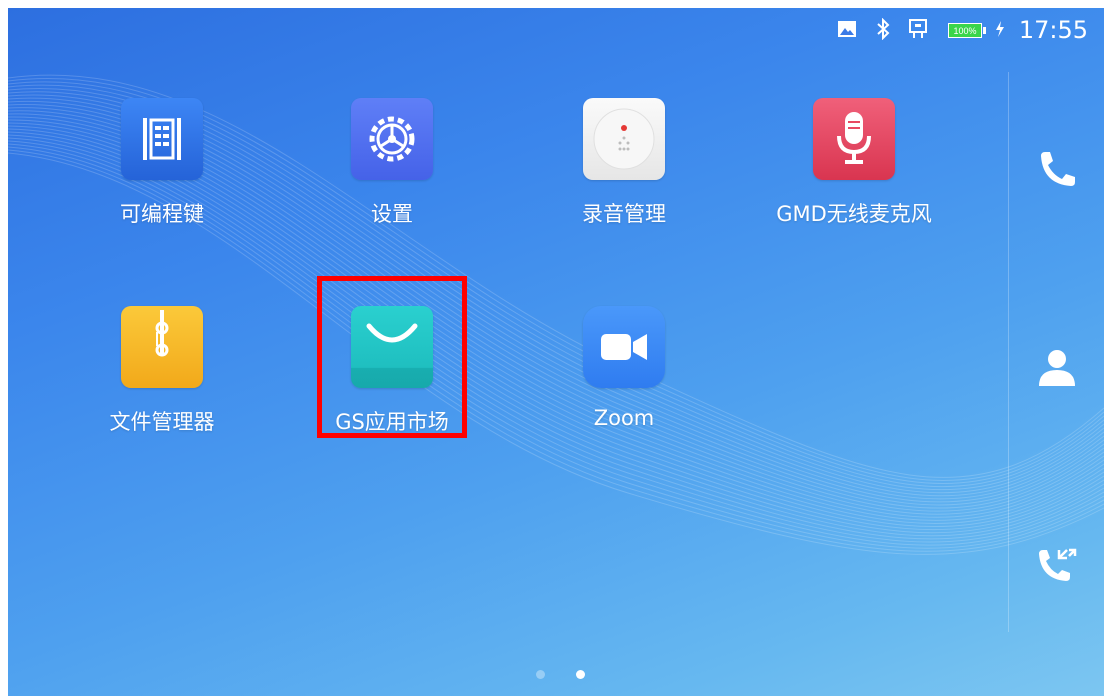  What do you see at coordinates (918, 29) in the screenshot?
I see `network-icon` at bounding box center [918, 29].